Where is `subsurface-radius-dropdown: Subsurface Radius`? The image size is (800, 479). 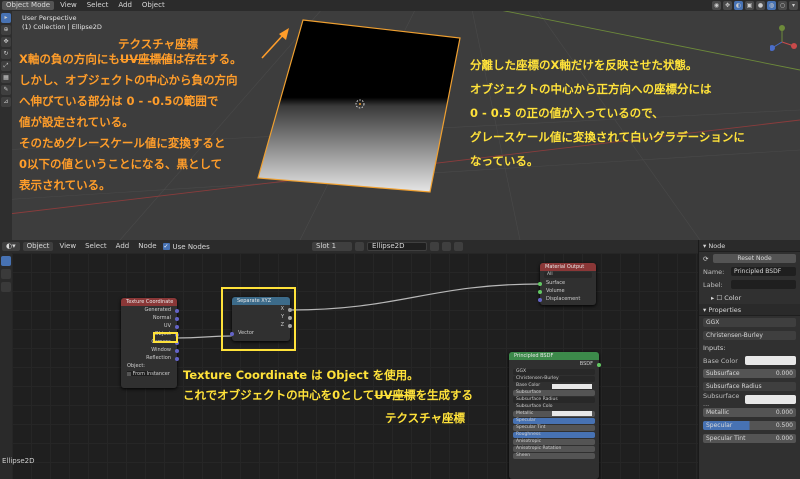
subsurface-radius-dropdown: Subsurface Radius is located at coordinates (749, 386).